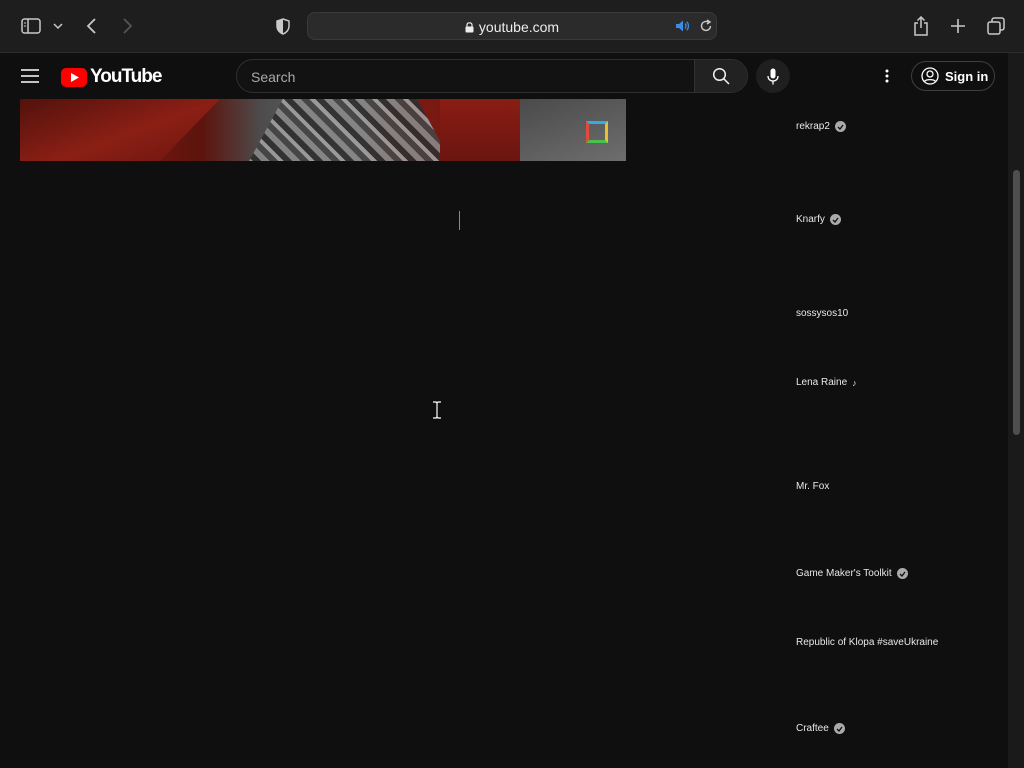  I want to click on channel-name: sossysos10, so click(822, 313).